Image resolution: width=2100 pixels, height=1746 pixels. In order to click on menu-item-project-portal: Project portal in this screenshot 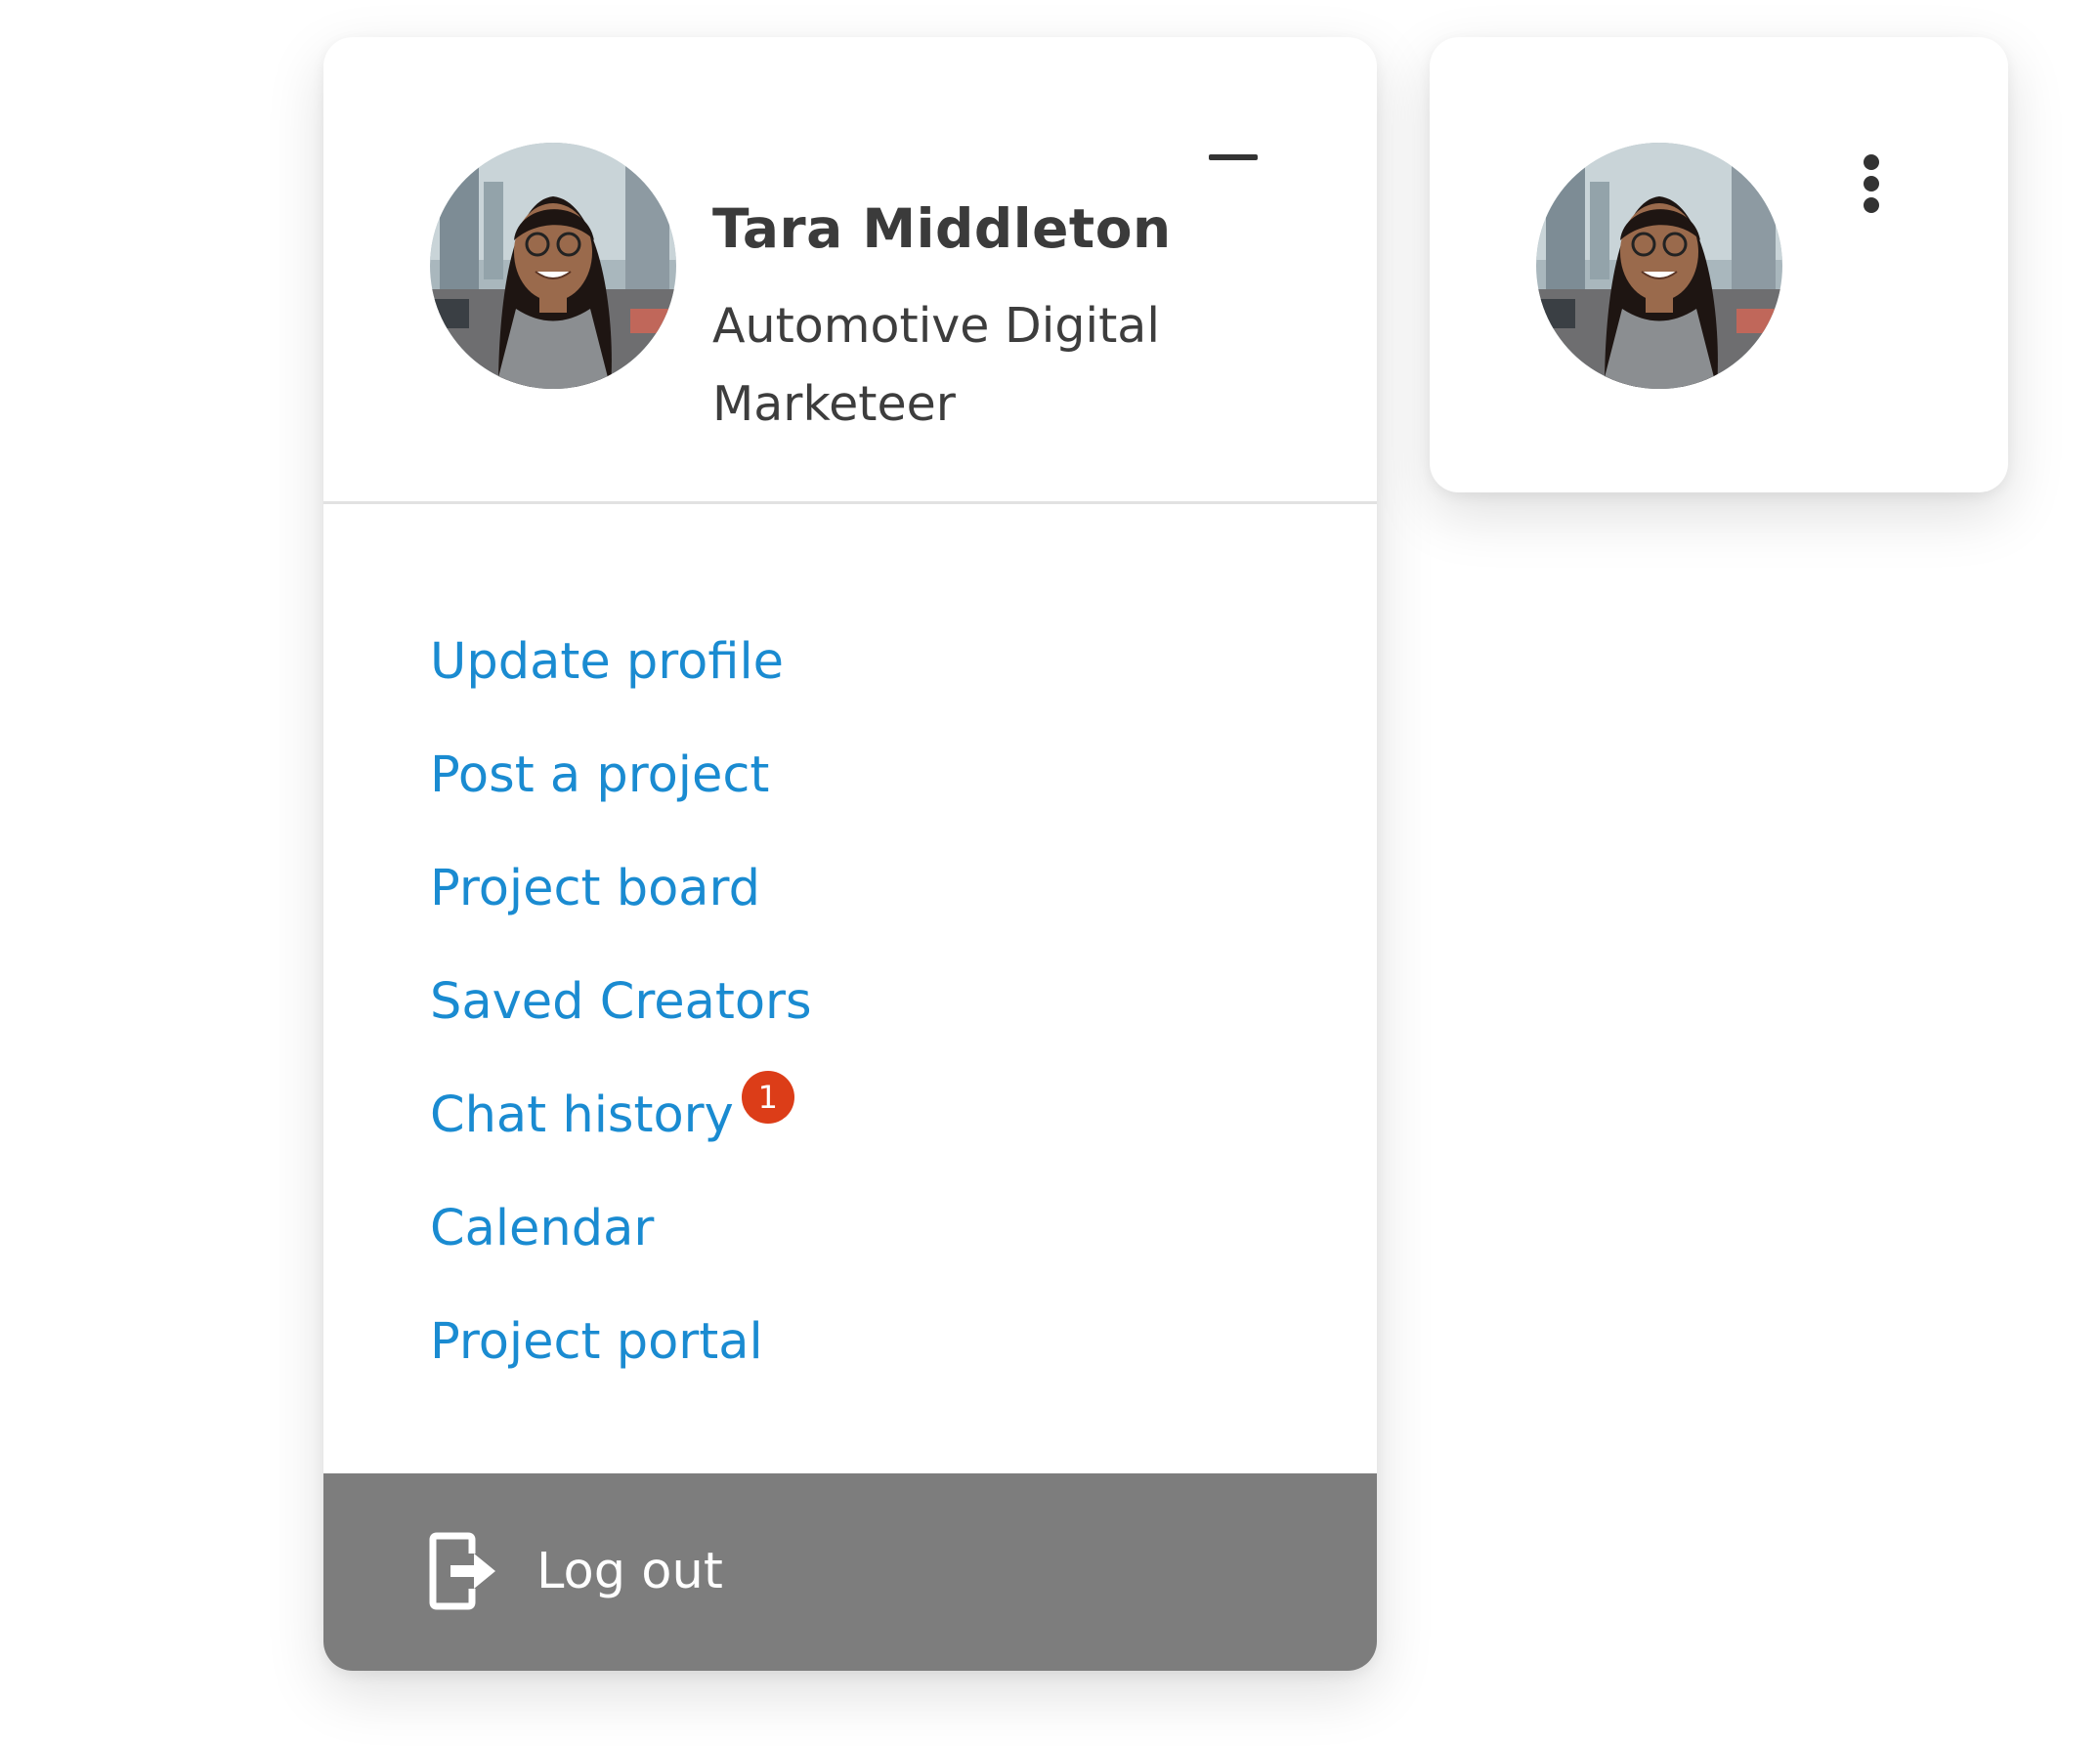, I will do `click(621, 1340)`.